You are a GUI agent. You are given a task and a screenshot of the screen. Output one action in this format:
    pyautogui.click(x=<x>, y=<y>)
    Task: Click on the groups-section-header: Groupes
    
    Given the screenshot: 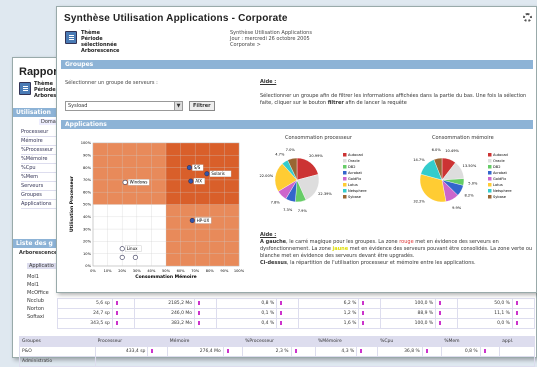 What is the action you would take?
    pyautogui.click(x=297, y=64)
    